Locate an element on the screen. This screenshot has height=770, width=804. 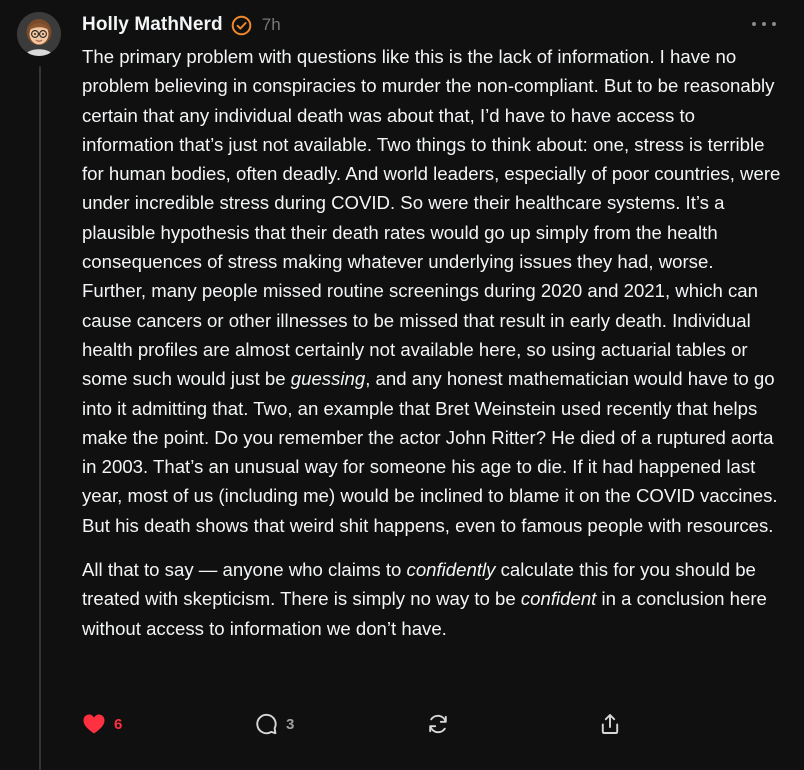
avatar is located at coordinates (39, 34).